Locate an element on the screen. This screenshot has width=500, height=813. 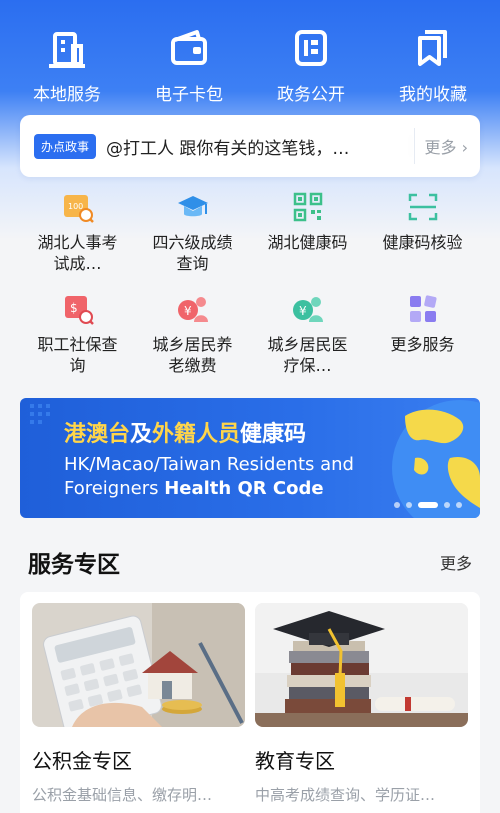
exam-score-icon: 100 is located at coordinates (78, 209).